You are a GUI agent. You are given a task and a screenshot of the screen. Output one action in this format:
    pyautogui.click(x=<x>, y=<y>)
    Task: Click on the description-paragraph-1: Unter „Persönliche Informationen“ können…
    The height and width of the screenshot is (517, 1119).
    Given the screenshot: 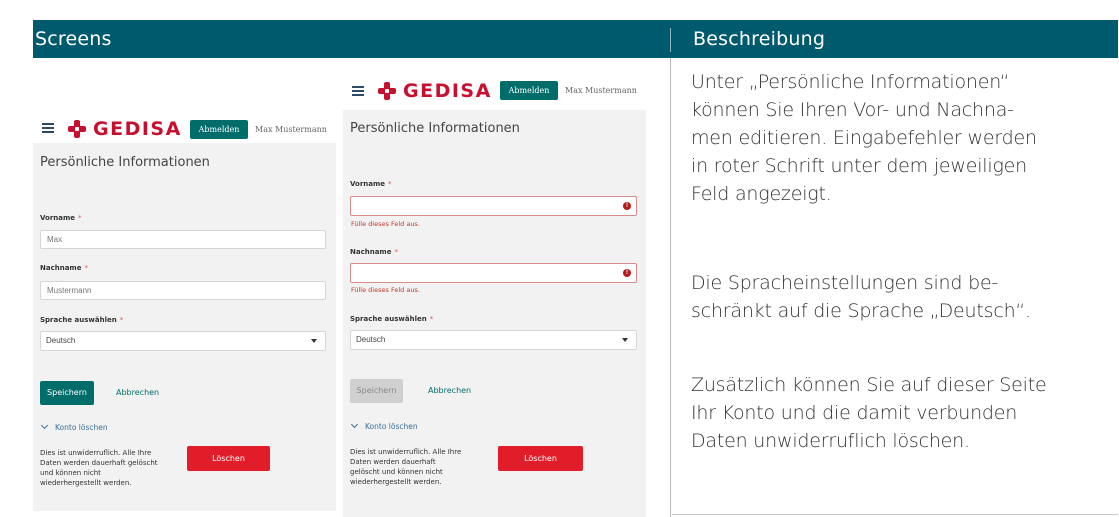 What is the action you would take?
    pyautogui.click(x=864, y=138)
    